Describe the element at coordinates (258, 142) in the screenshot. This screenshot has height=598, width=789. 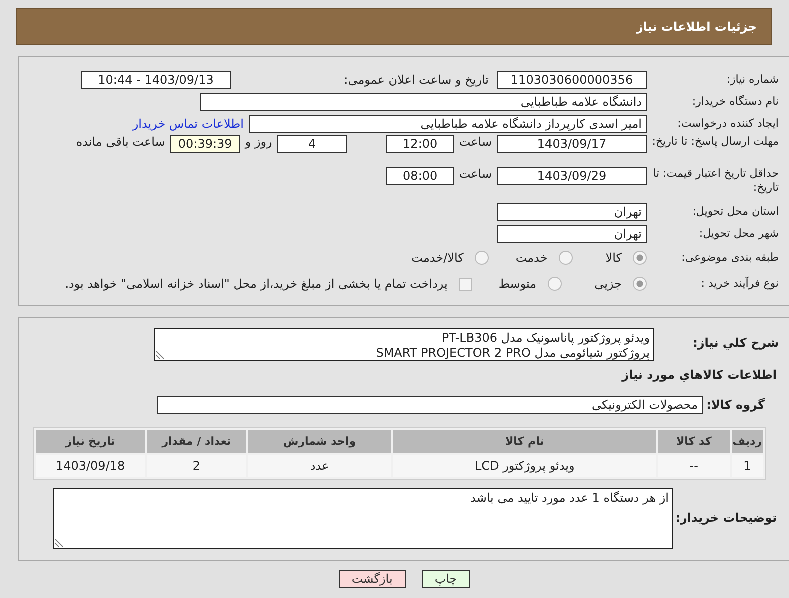
I see `field-label: روز و` at that location.